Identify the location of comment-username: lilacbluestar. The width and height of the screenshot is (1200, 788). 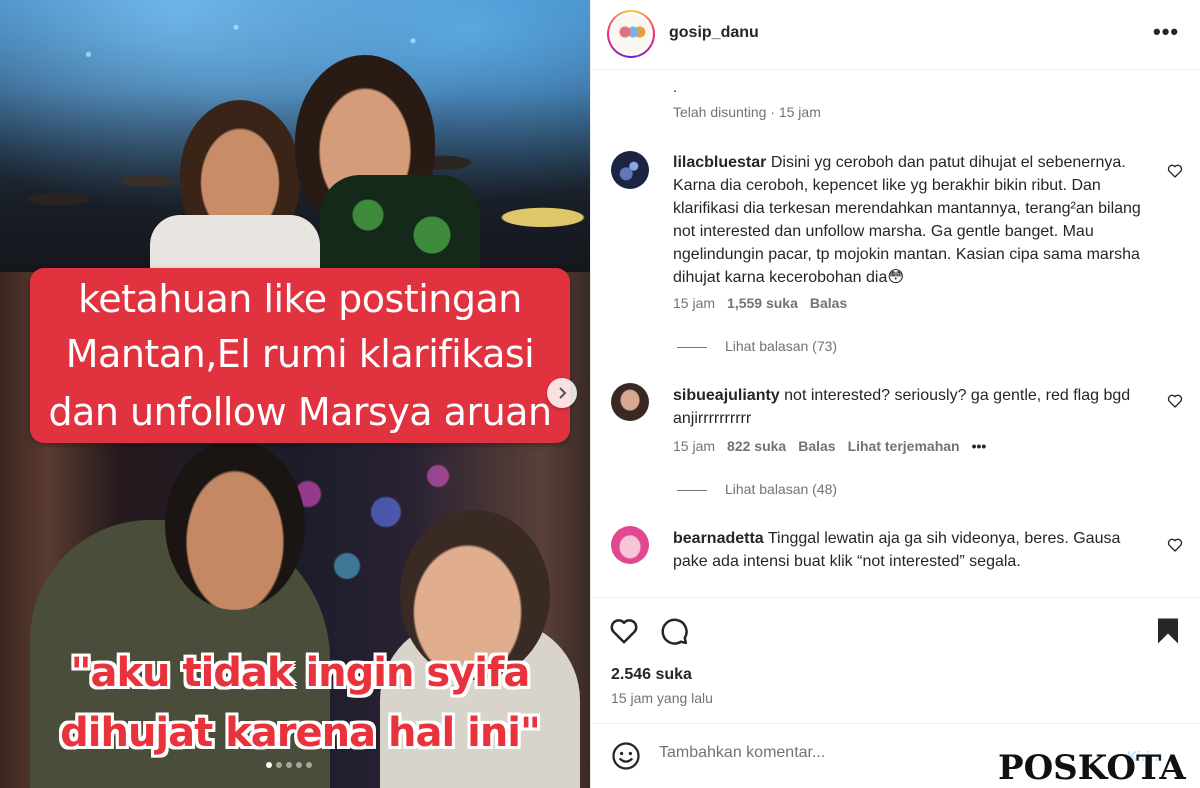
(719, 162).